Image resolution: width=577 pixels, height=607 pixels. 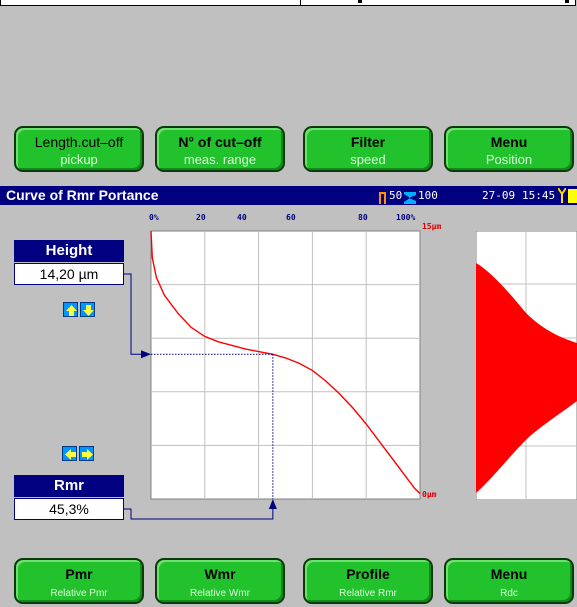 I want to click on button-sublabel: Rdc, so click(x=509, y=593).